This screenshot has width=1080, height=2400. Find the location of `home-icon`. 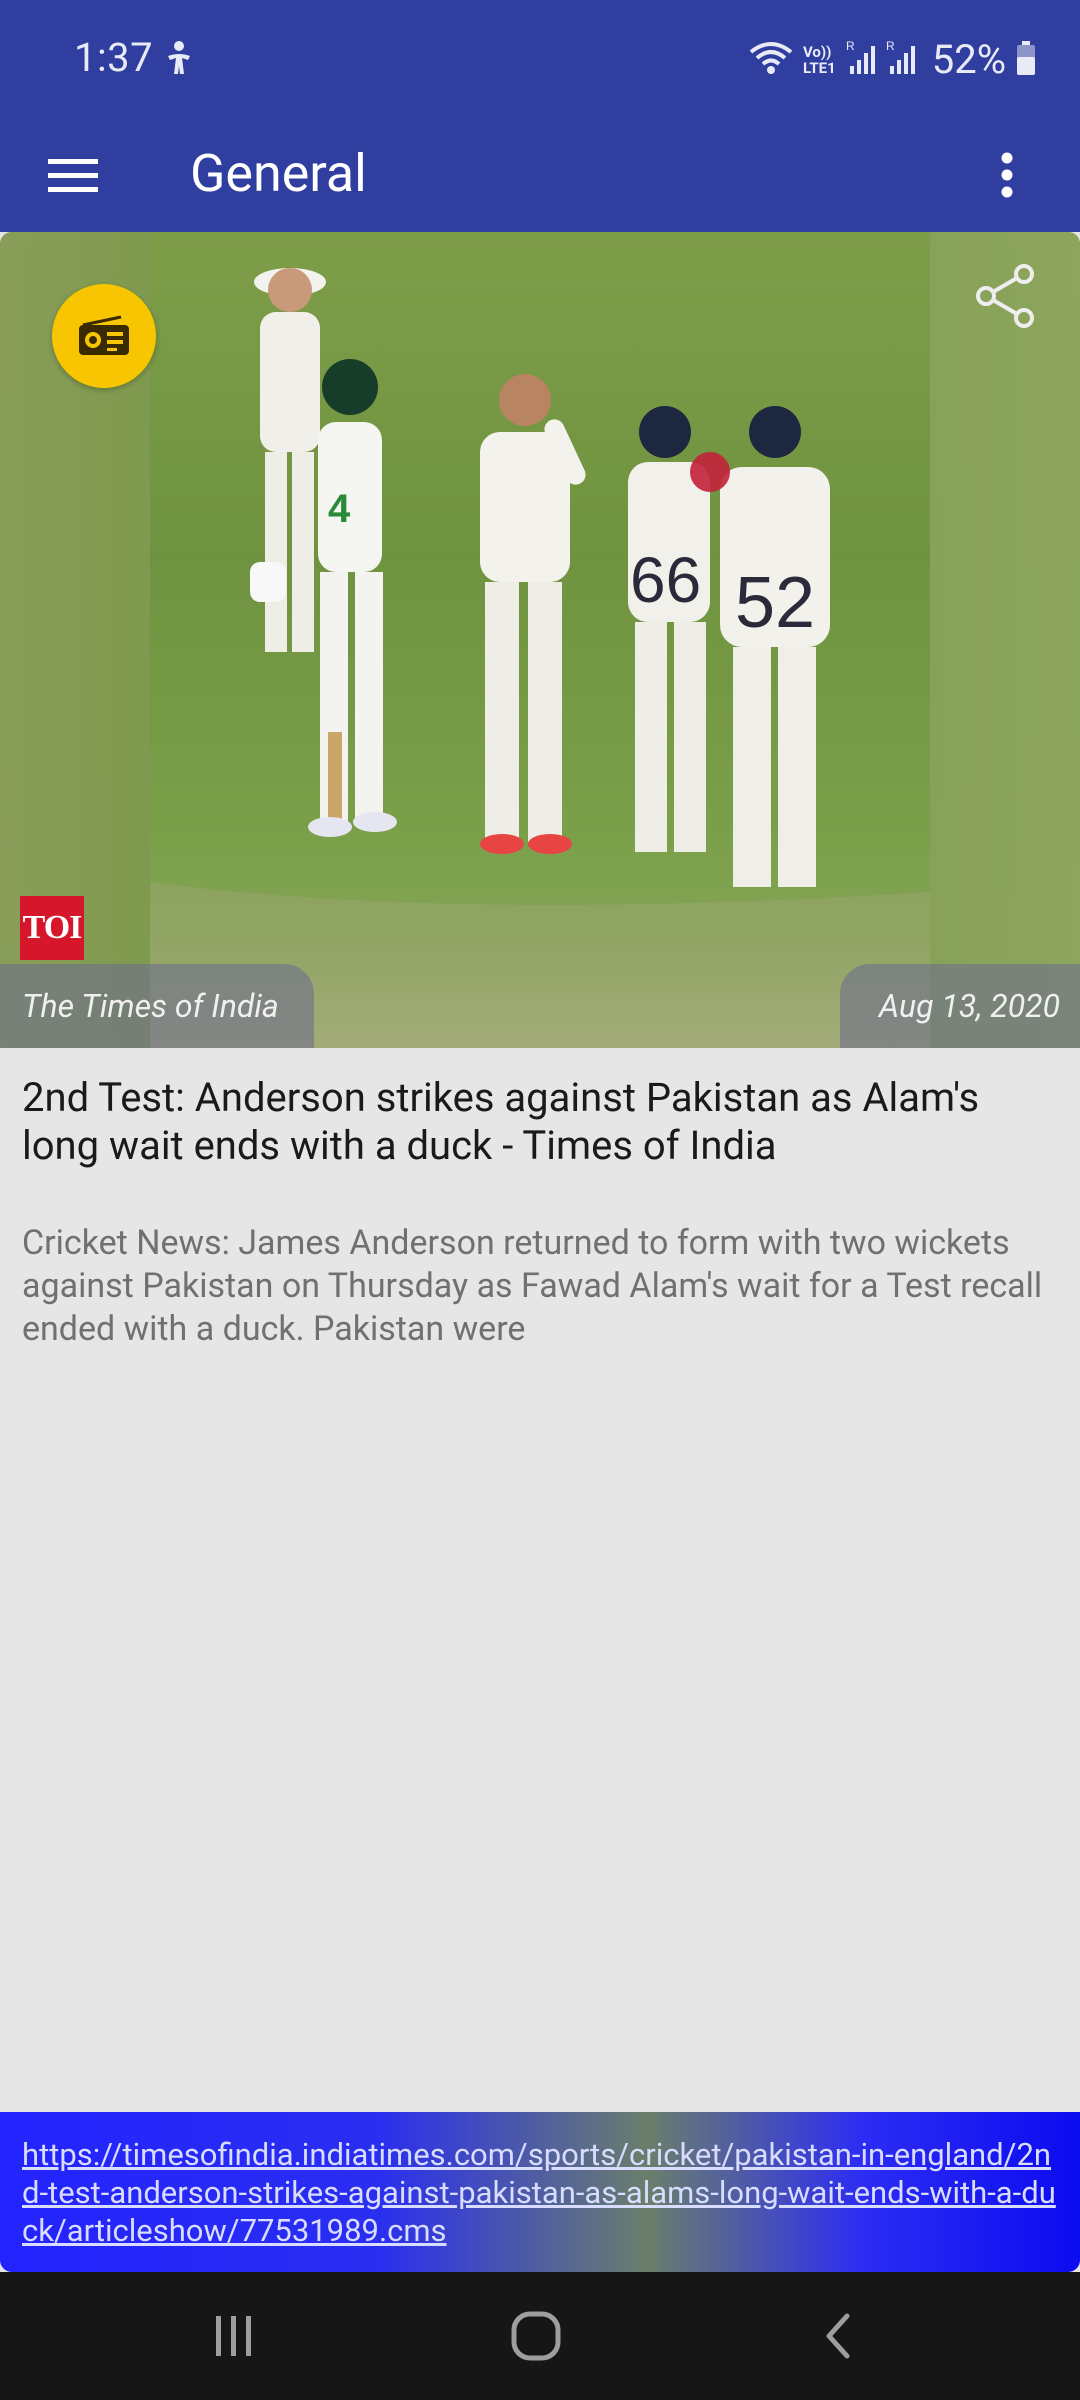

home-icon is located at coordinates (536, 2336).